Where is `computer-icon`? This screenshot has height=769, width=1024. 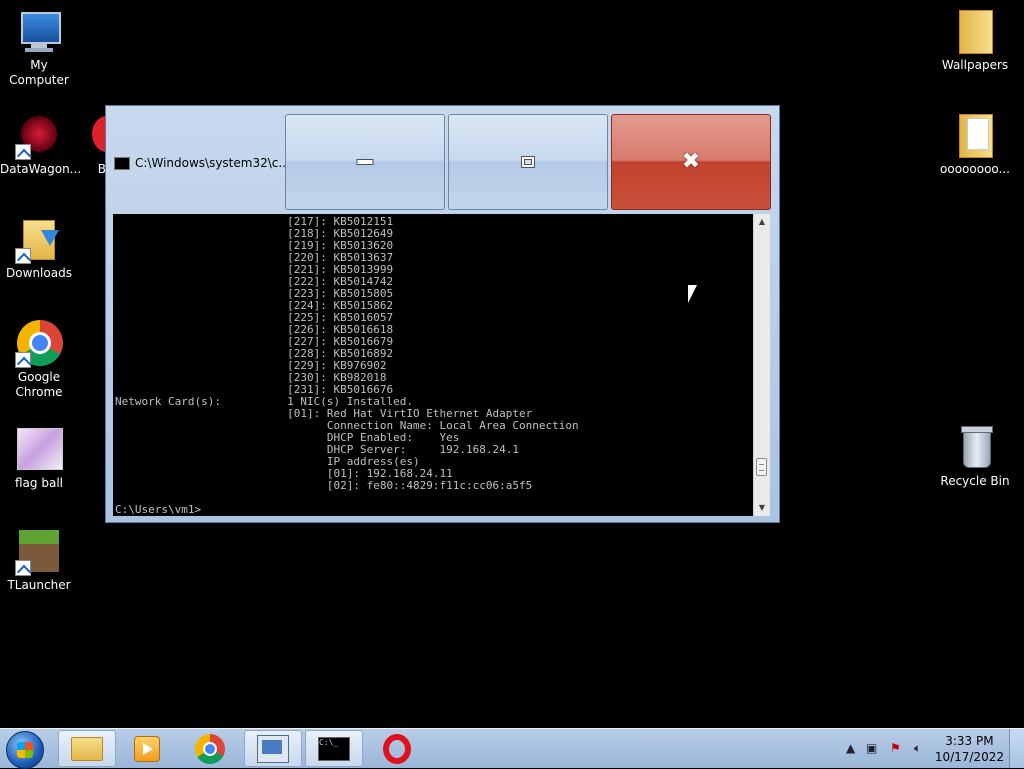
computer-icon is located at coordinates (39, 32).